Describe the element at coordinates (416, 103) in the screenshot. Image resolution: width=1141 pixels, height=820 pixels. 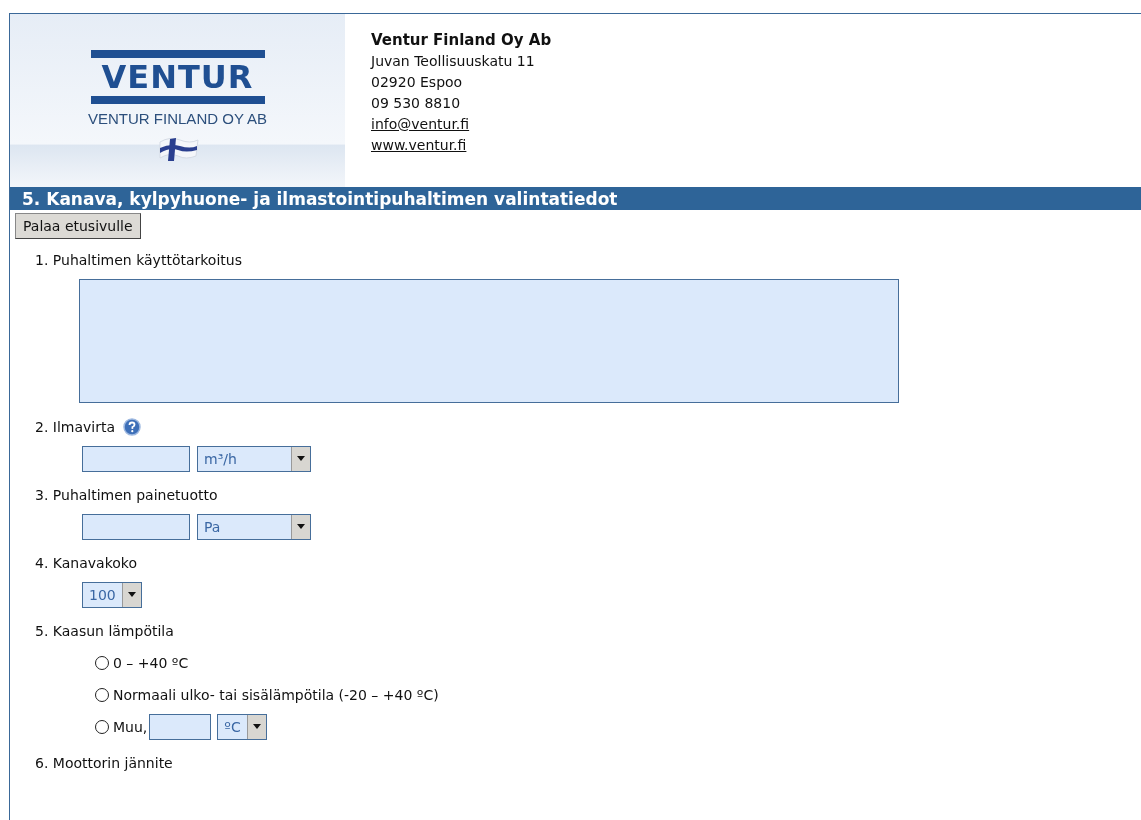
I see `contact-line: 09 530 8810` at that location.